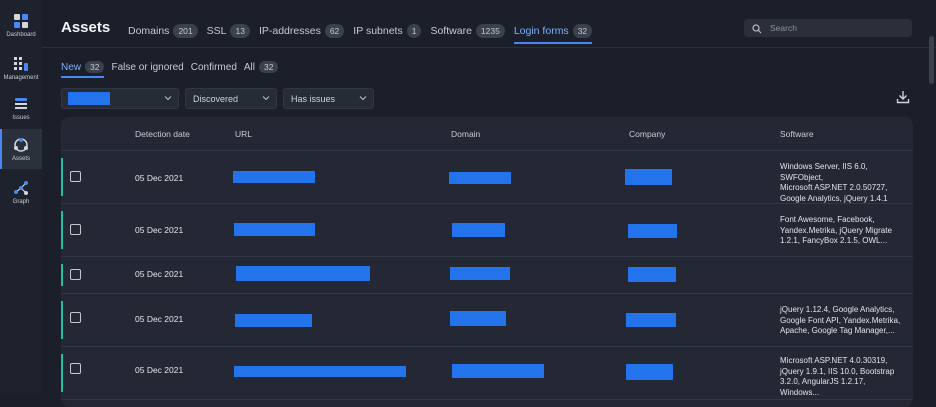  What do you see at coordinates (243, 134) in the screenshot?
I see `column-header-url: URL` at bounding box center [243, 134].